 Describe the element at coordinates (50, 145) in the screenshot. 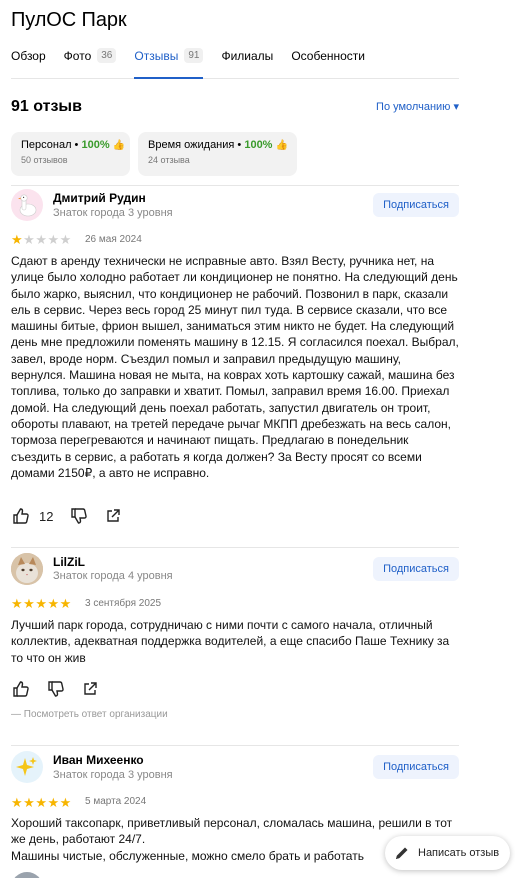

I see `chip-label: Персонал •` at that location.